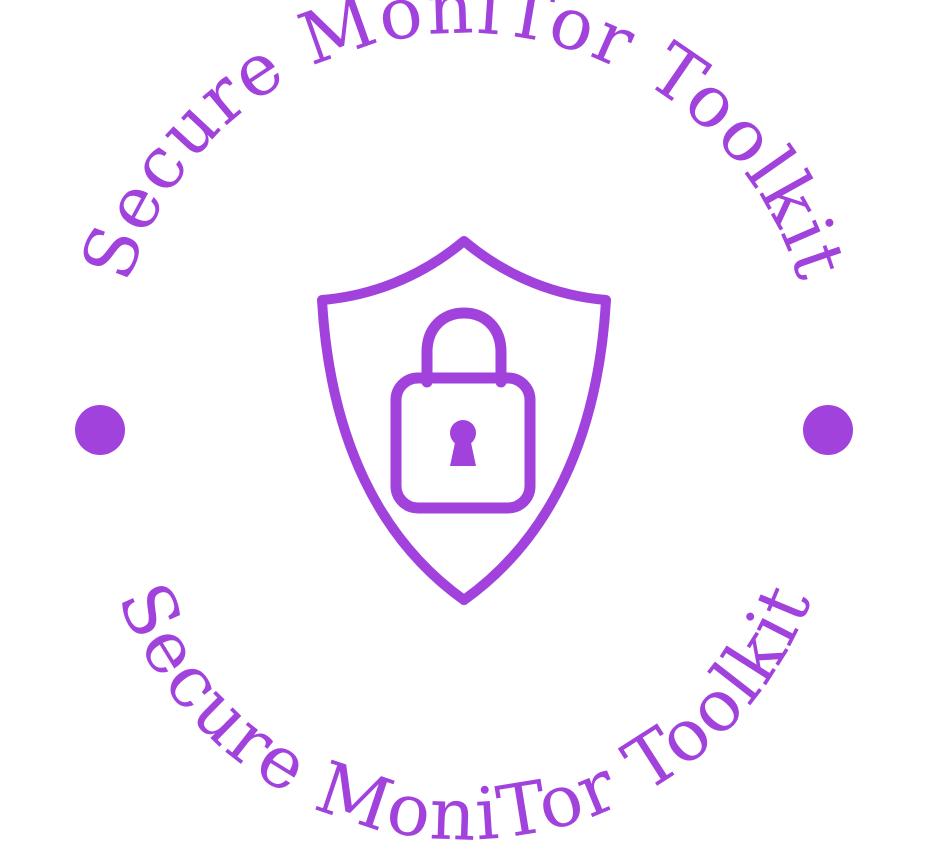 The image size is (933, 843). I want to click on padlock-shackle-icon, so click(464, 347).